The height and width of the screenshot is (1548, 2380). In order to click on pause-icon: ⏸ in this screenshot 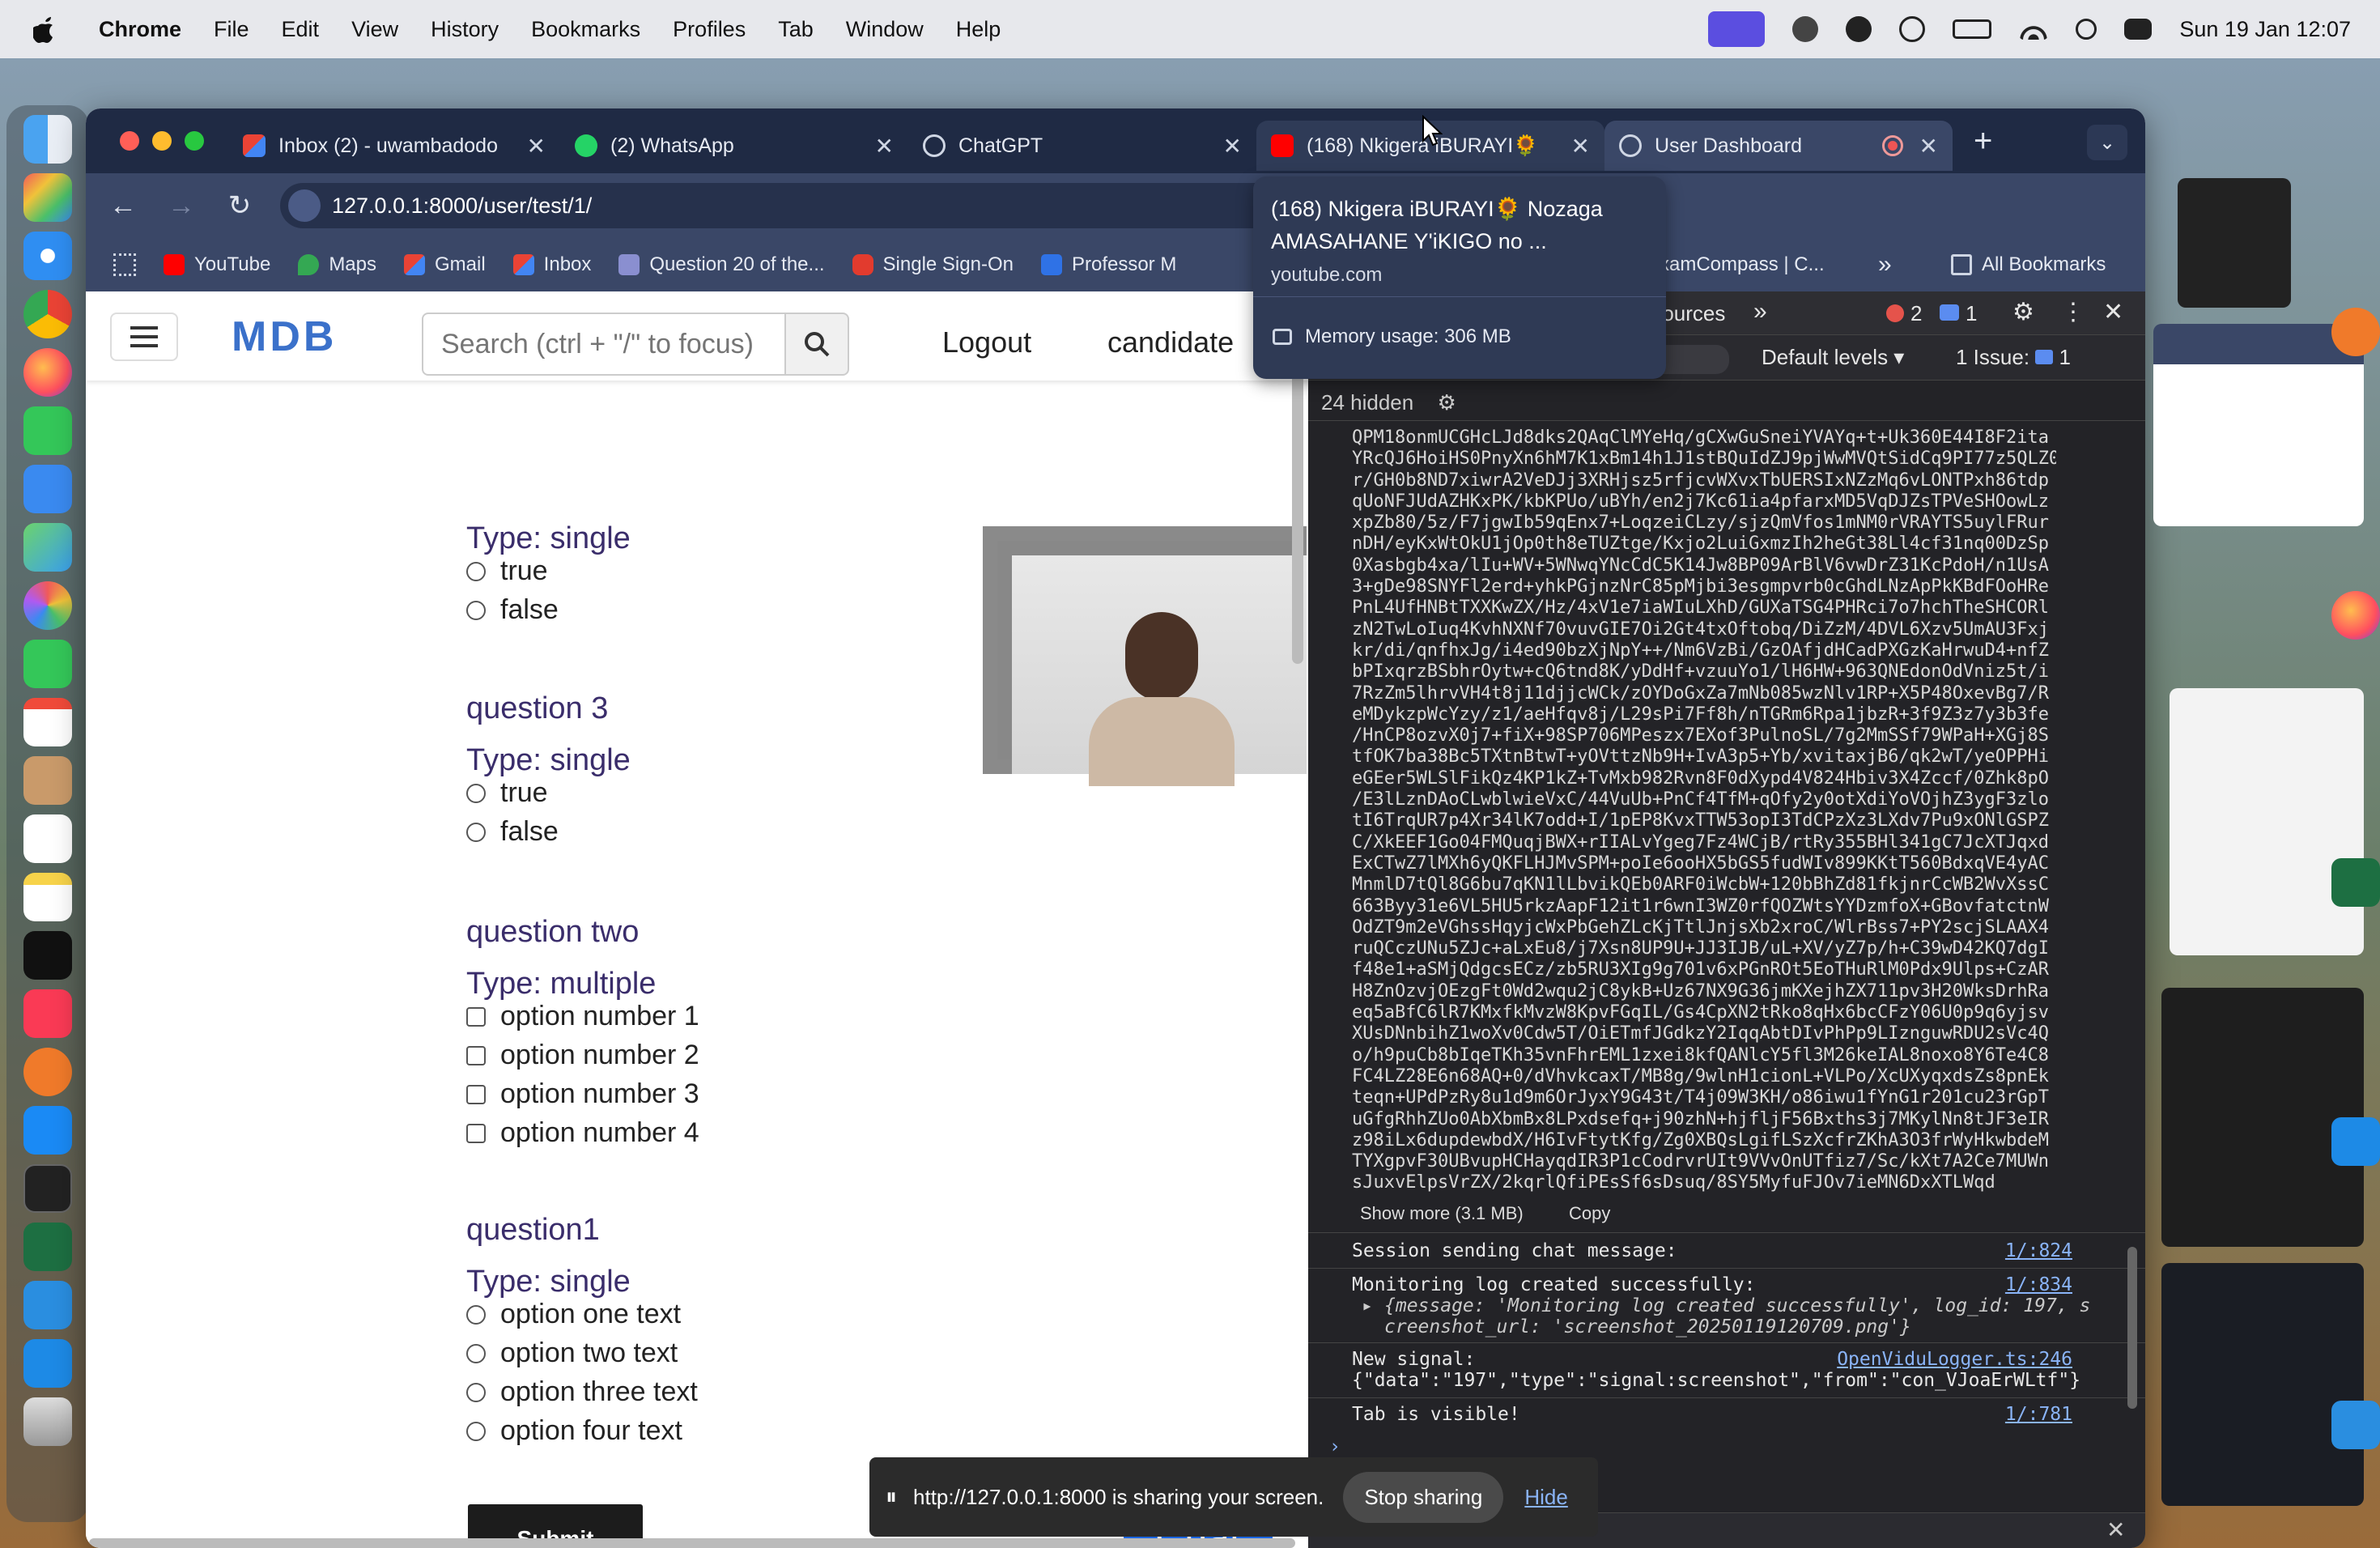, I will do `click(891, 1498)`.